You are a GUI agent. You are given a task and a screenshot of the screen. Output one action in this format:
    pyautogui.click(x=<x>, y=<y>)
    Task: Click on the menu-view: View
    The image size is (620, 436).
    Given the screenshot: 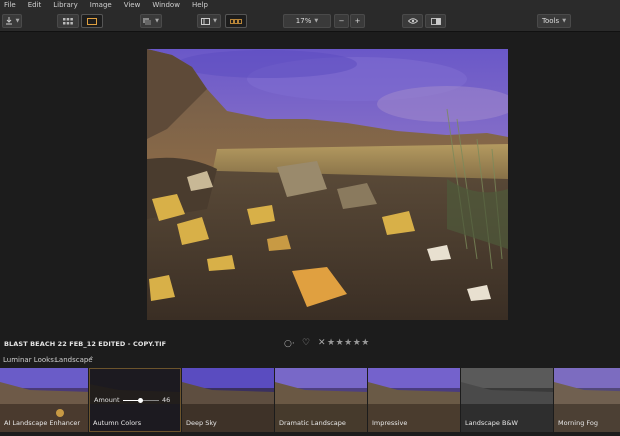 What is the action you would take?
    pyautogui.click(x=132, y=5)
    